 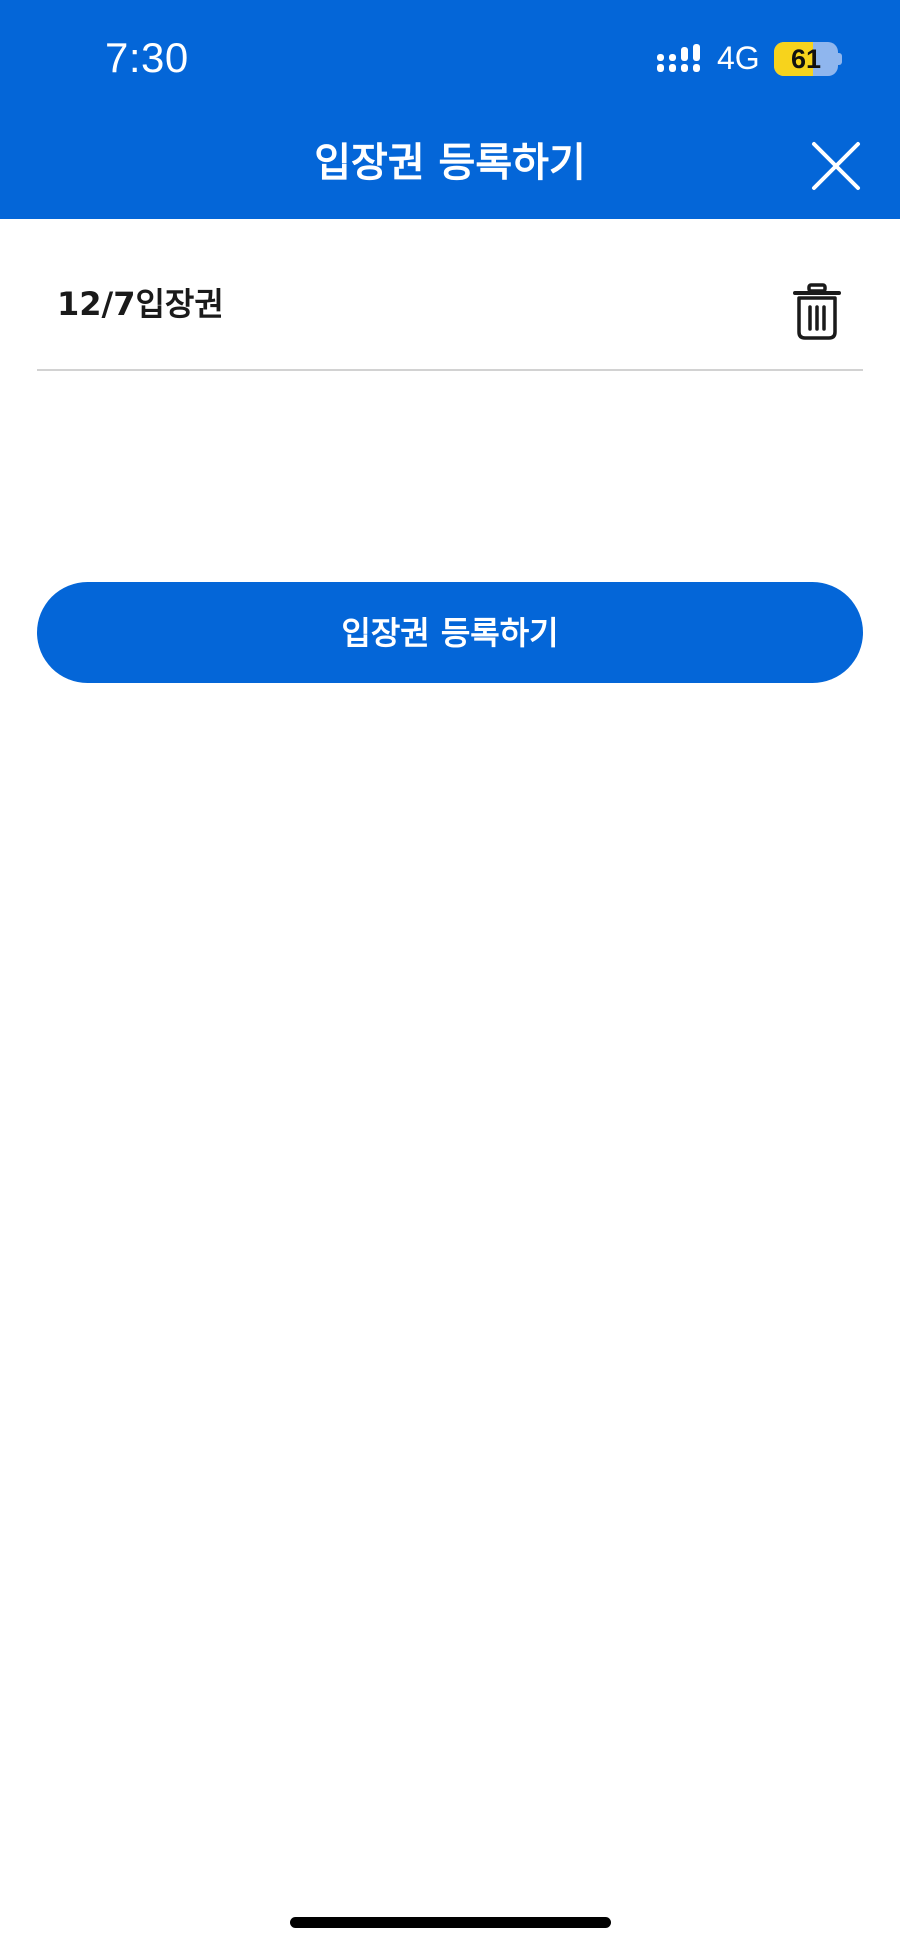 I want to click on network-type: 4G, so click(x=738, y=58).